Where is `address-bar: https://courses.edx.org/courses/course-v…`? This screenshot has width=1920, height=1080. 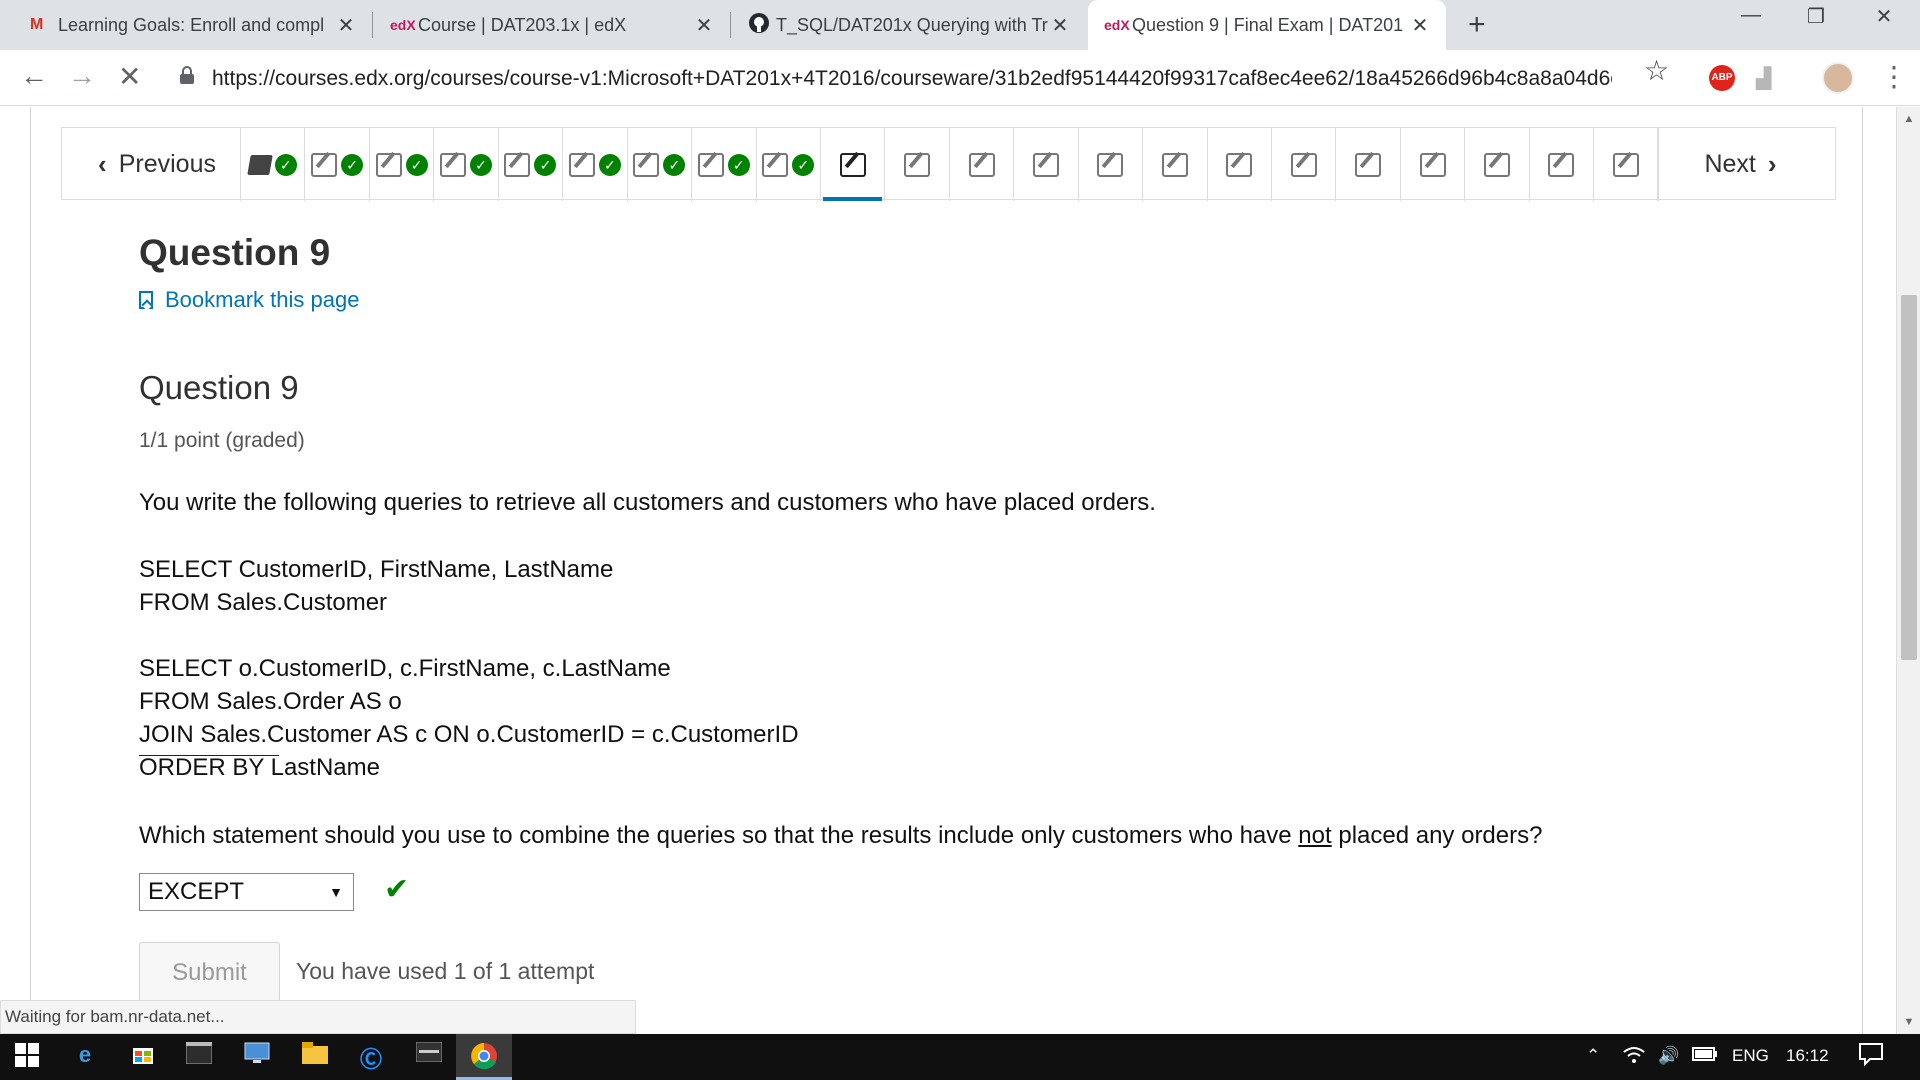
address-bar: https://courses.edx.org/courses/course-v… is located at coordinates (923, 78).